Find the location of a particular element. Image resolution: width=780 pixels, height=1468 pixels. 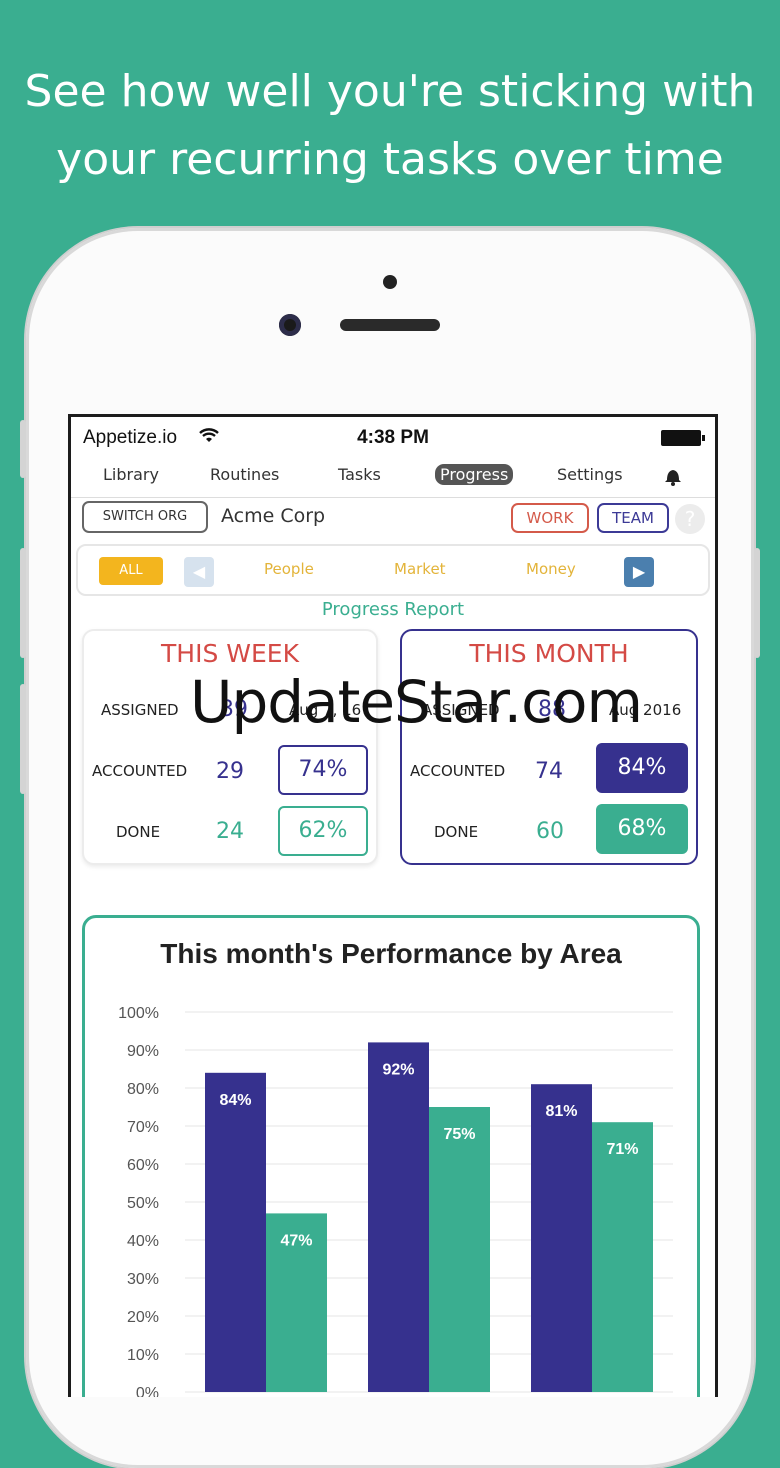

filter-market: Market is located at coordinates (420, 569).